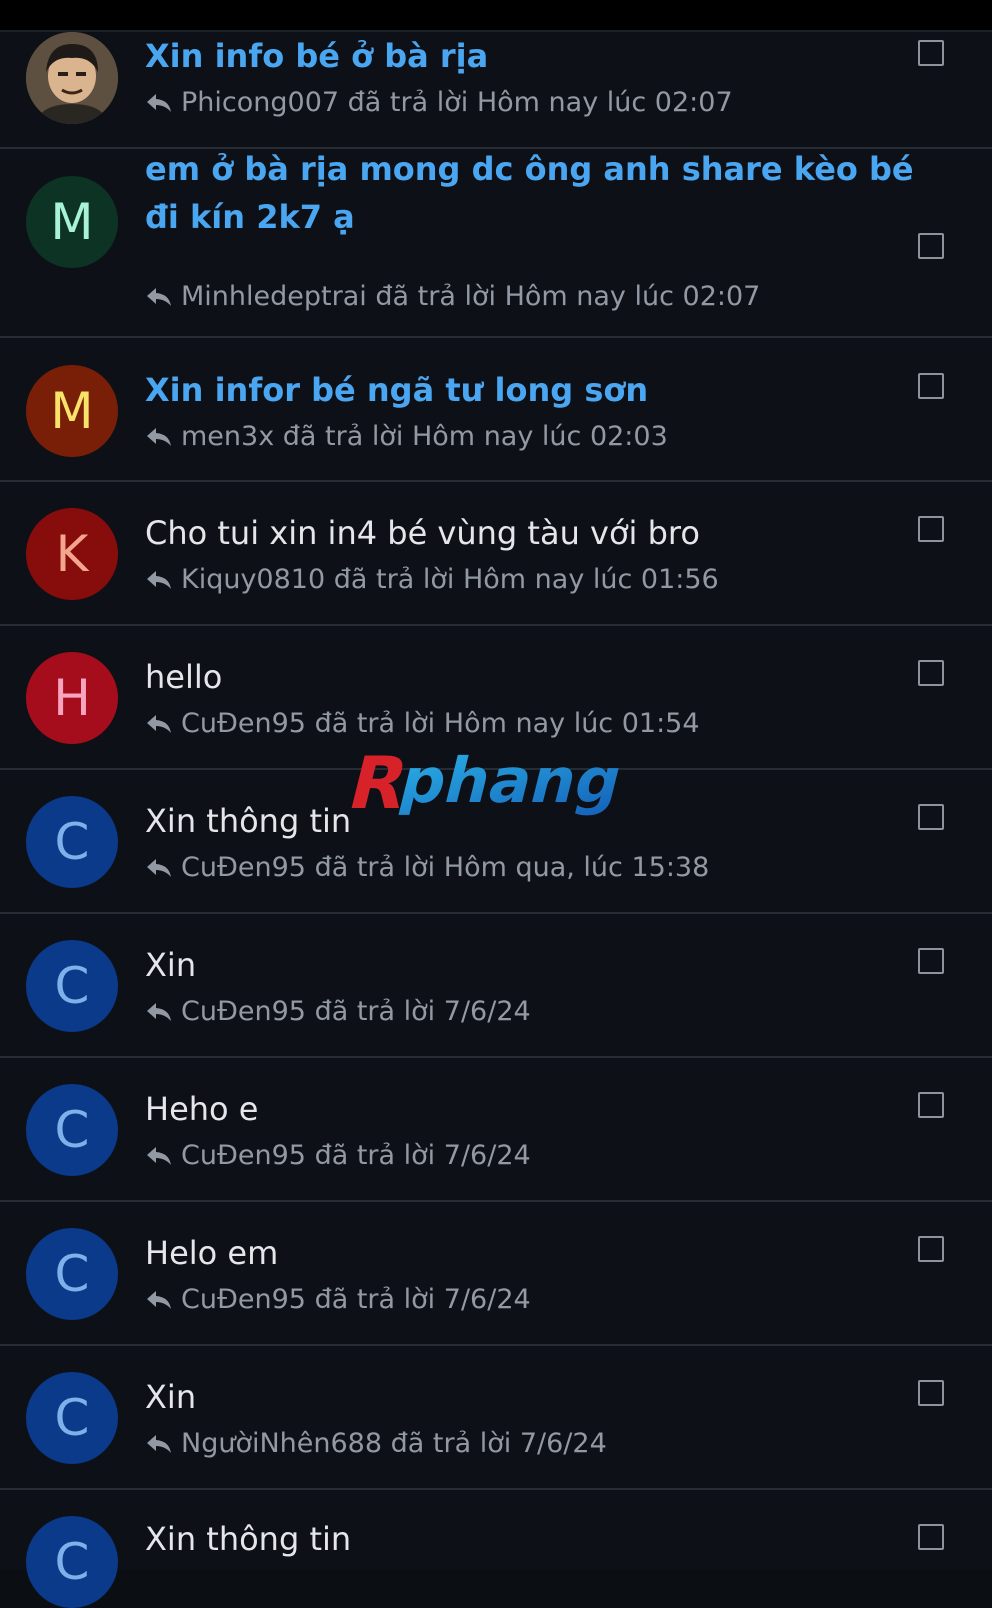  Describe the element at coordinates (496, 16) in the screenshot. I see `status-bar` at that location.